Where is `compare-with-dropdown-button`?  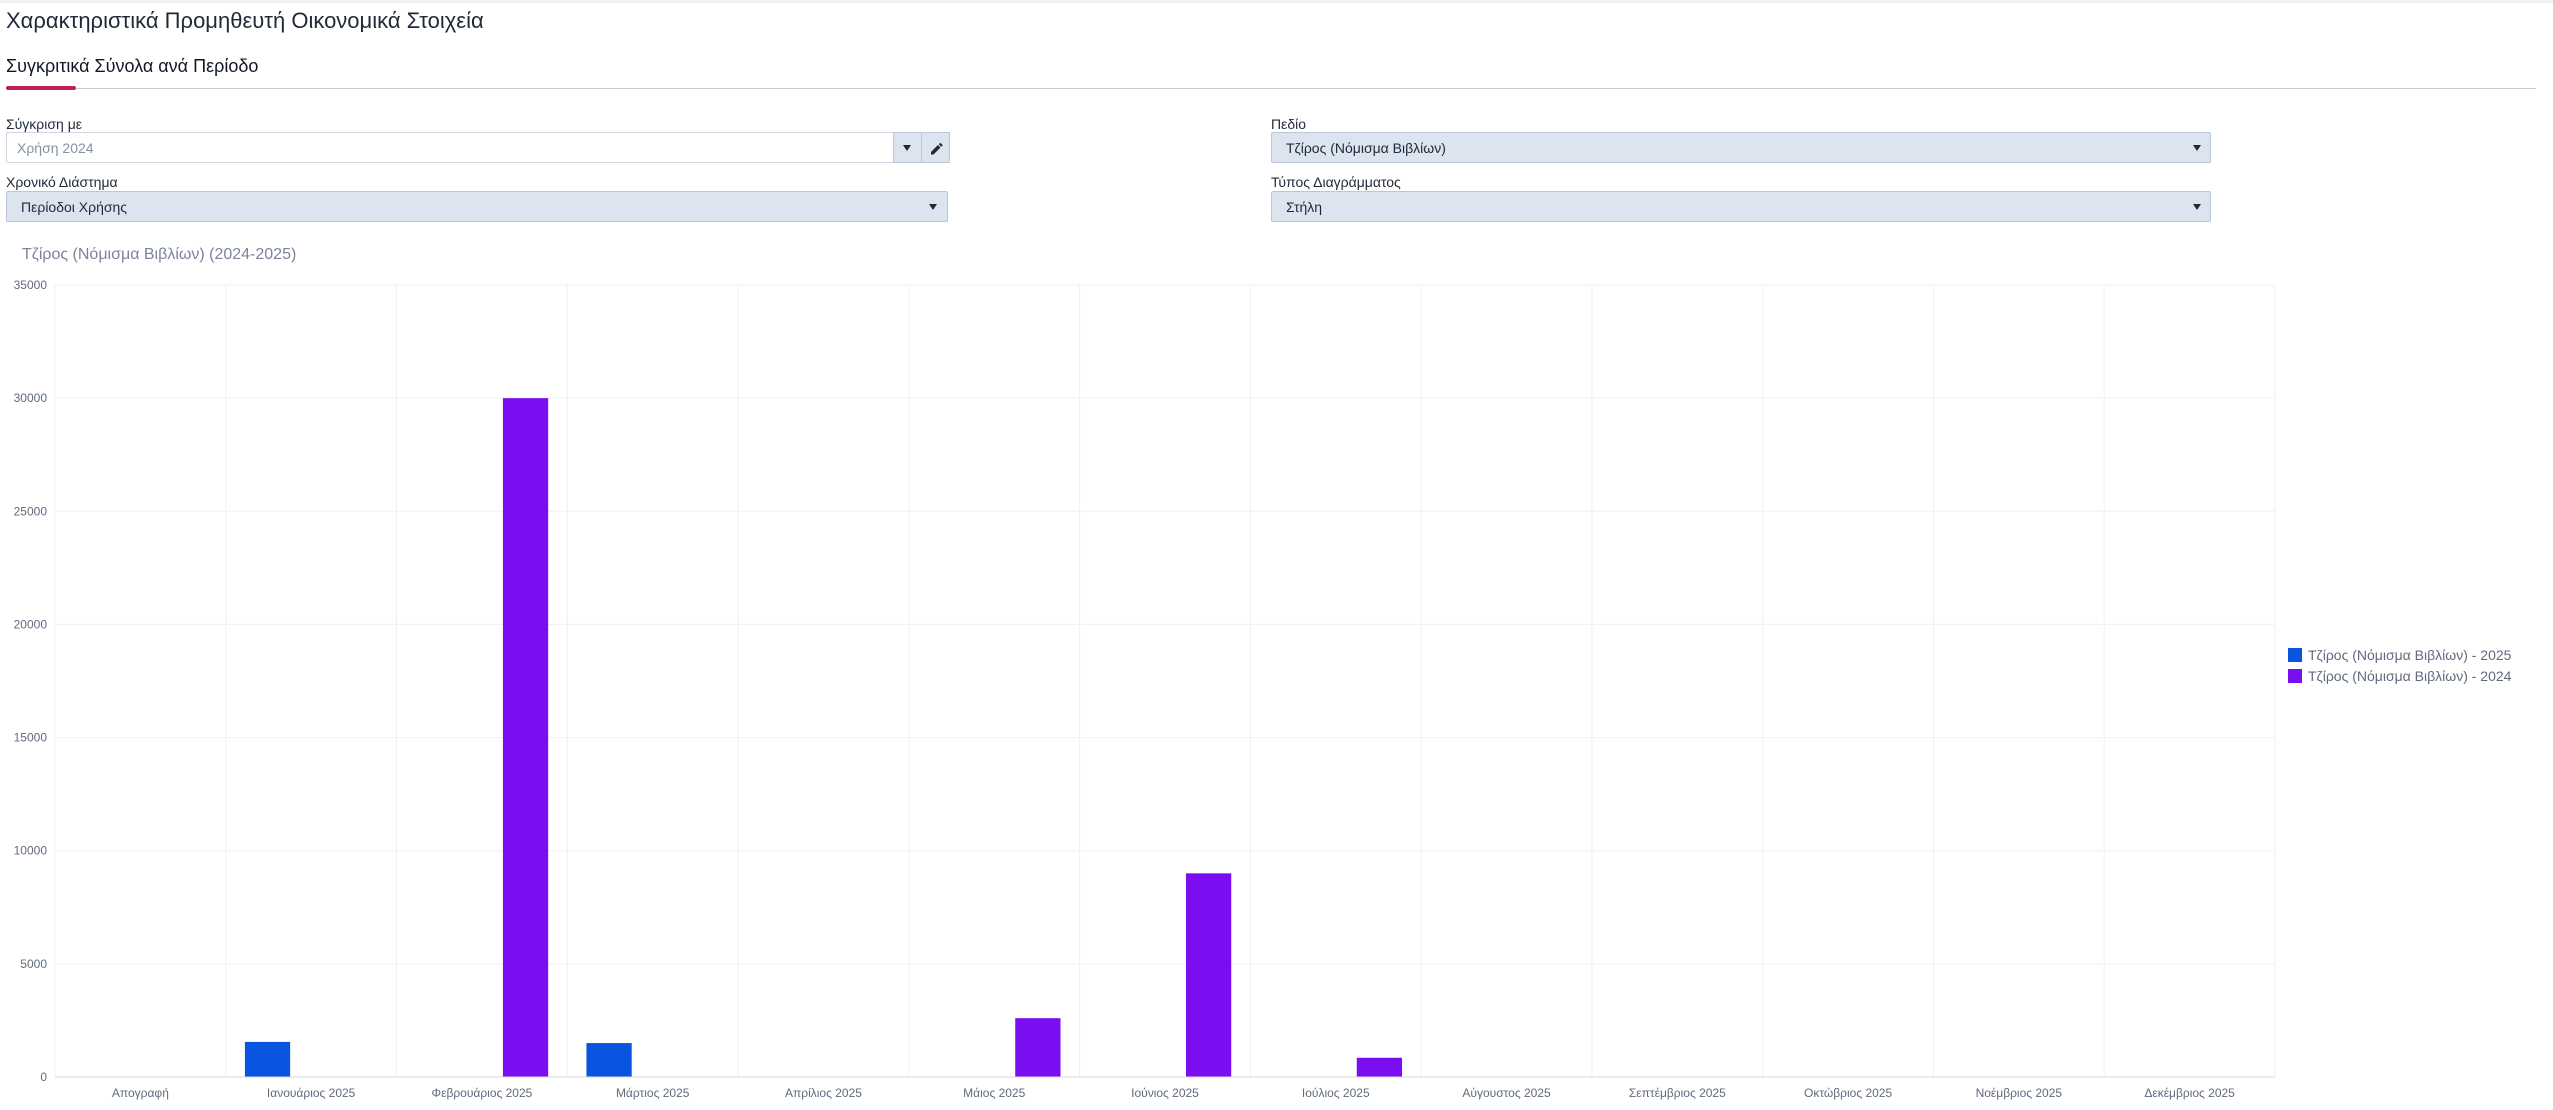
compare-with-dropdown-button is located at coordinates (907, 147).